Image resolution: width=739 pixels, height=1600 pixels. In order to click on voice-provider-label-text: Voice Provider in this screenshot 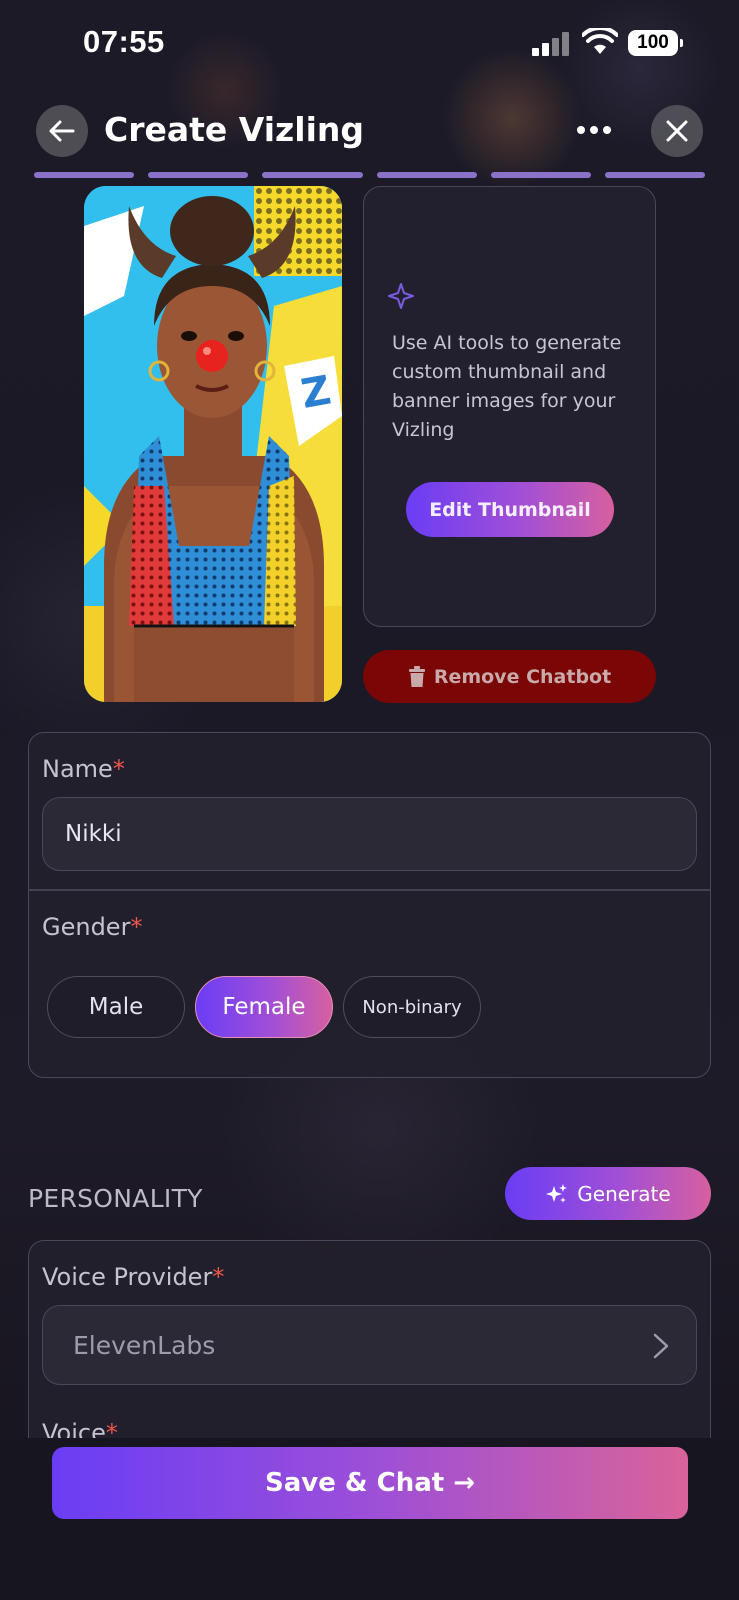, I will do `click(127, 1277)`.